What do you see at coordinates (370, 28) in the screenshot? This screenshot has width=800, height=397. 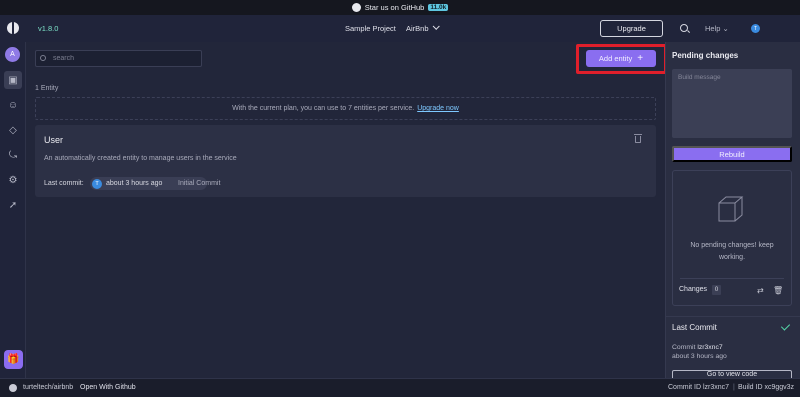 I see `project-name: Sample Project` at bounding box center [370, 28].